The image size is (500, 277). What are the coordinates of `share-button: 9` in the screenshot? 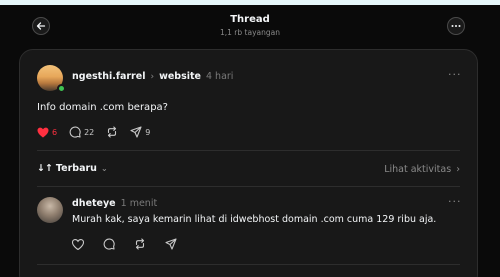 It's located at (140, 132).